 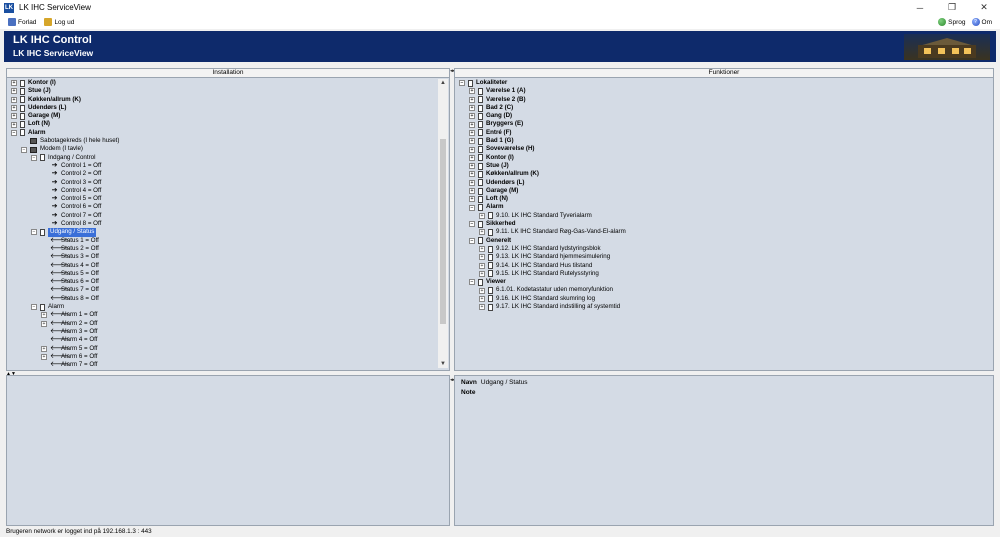 I want to click on tree-item: +9.12. LK IHC Standard lydstyringsblok, so click(x=720, y=249).